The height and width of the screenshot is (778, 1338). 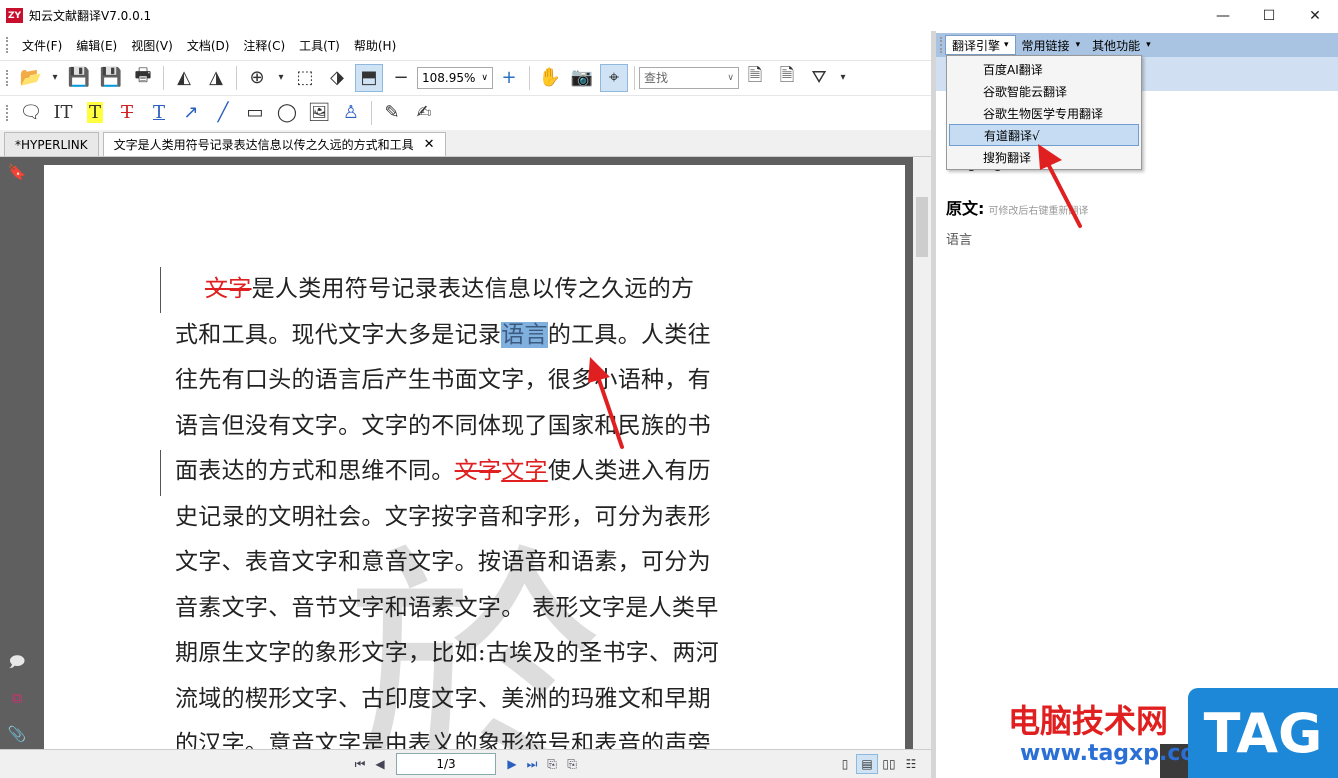 What do you see at coordinates (1223, 15) in the screenshot?
I see `minimize-button: —` at bounding box center [1223, 15].